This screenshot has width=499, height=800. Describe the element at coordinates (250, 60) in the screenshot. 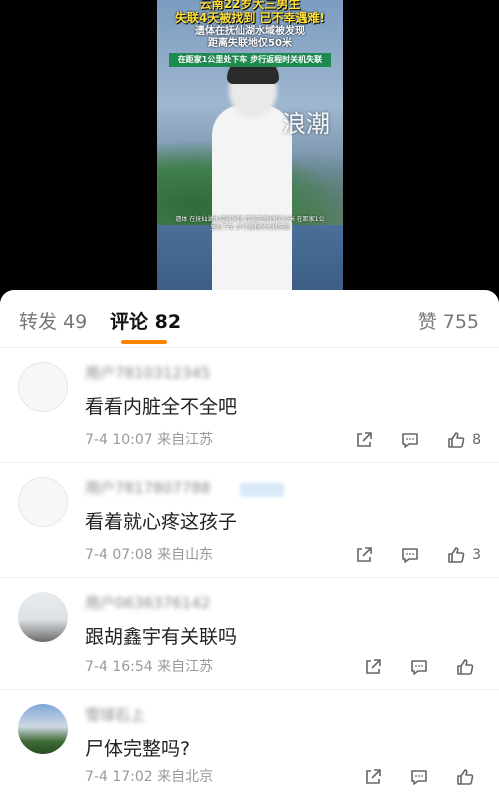

I see `video-banner: 在距家1公里处下车 步行返程时关机失联` at that location.